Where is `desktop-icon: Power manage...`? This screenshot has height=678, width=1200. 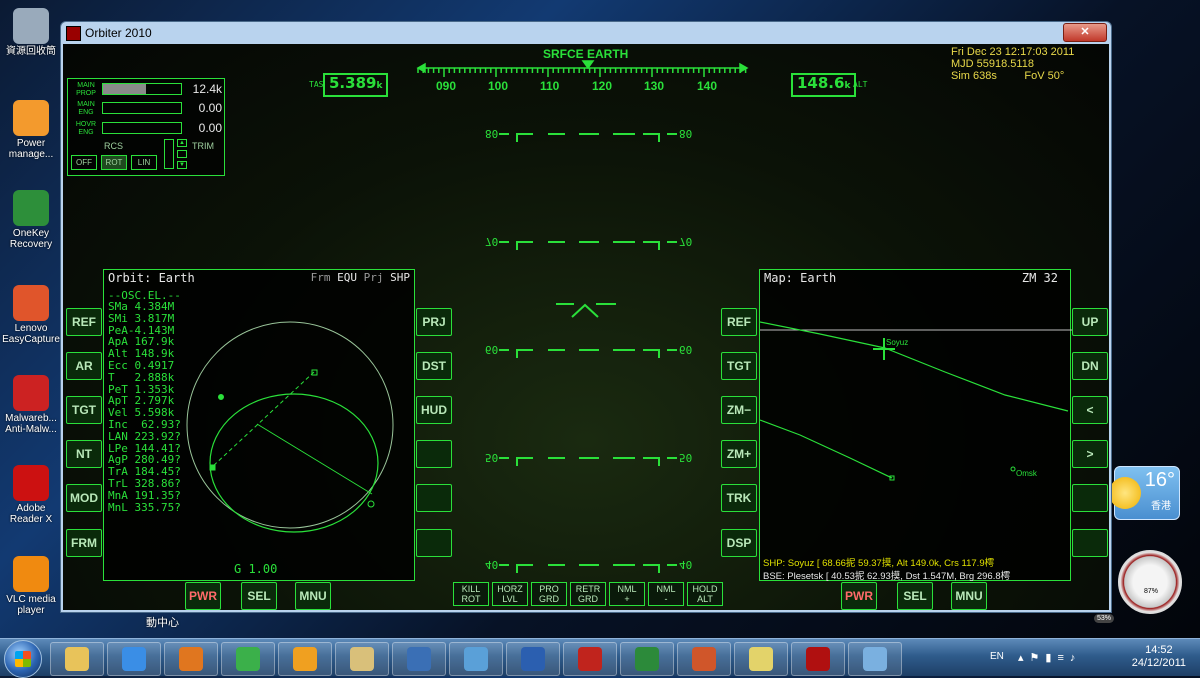 desktop-icon: Power manage... is located at coordinates (31, 130).